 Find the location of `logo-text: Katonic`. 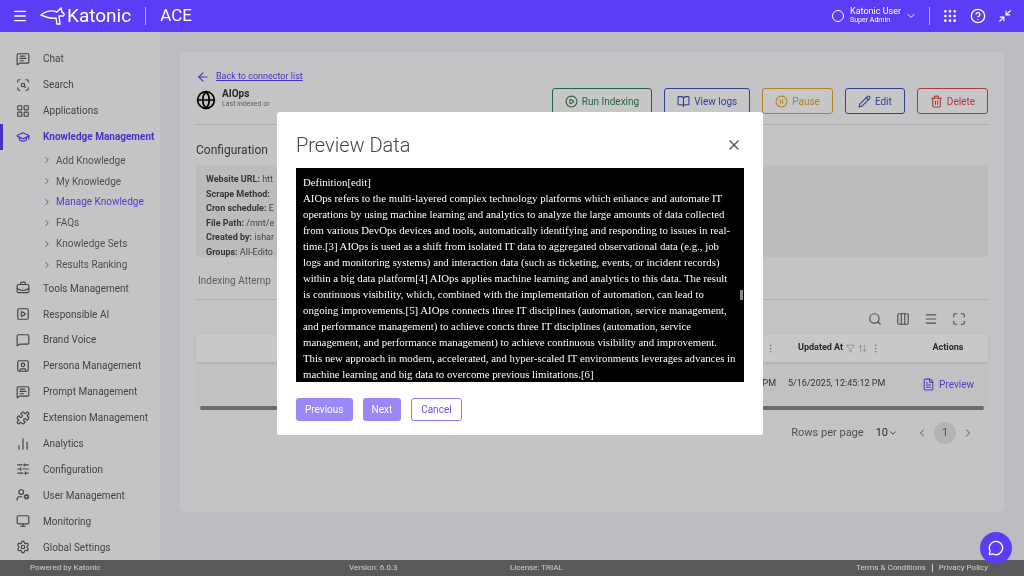

logo-text: Katonic is located at coordinates (99, 15).